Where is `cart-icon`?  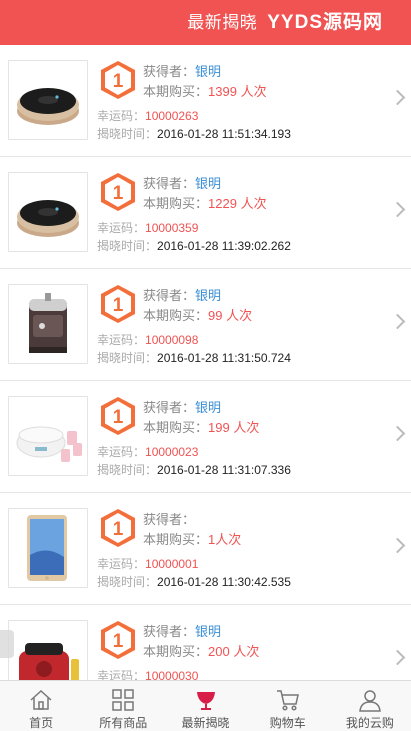
cart-icon is located at coordinates (287, 700).